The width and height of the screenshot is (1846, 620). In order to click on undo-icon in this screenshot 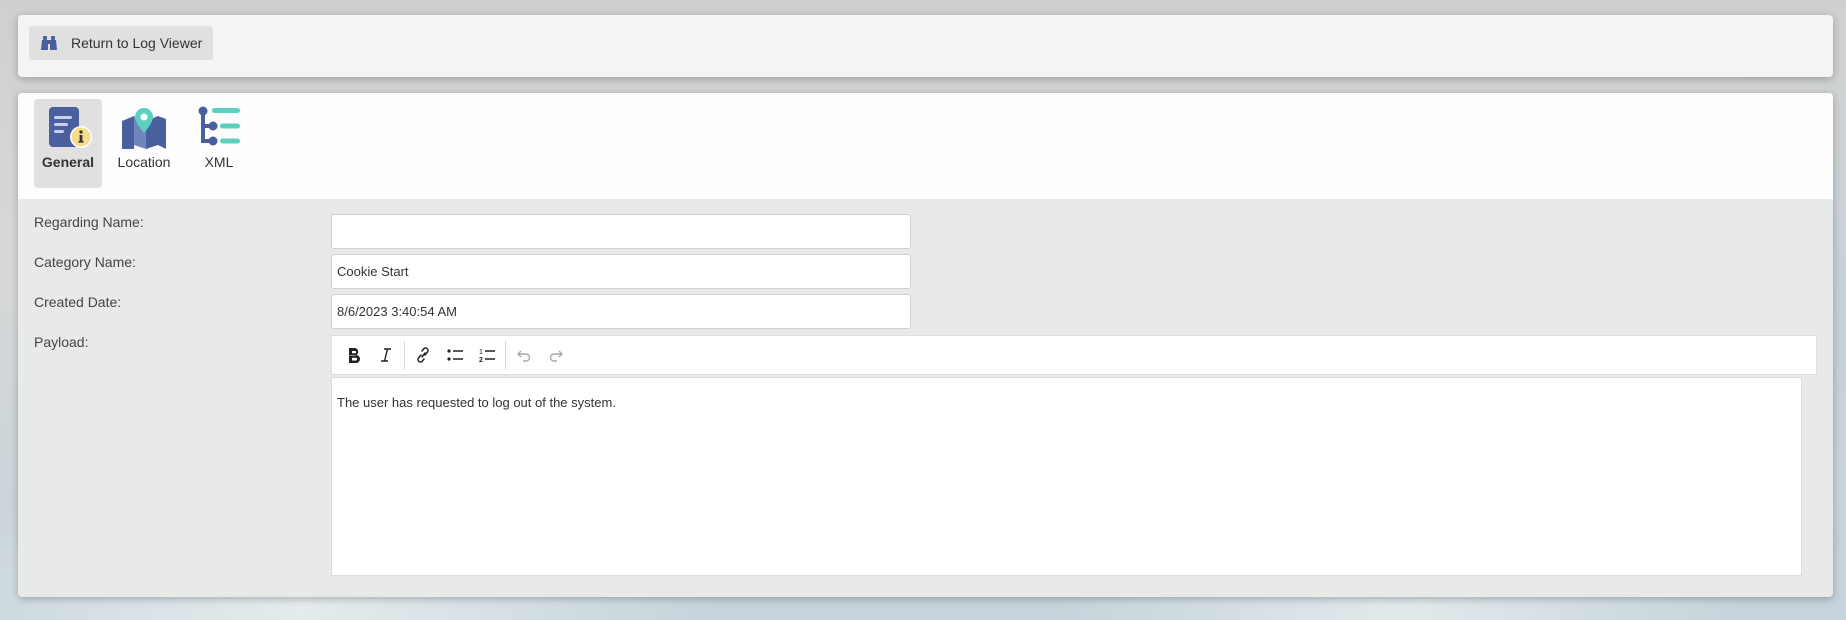, I will do `click(524, 356)`.